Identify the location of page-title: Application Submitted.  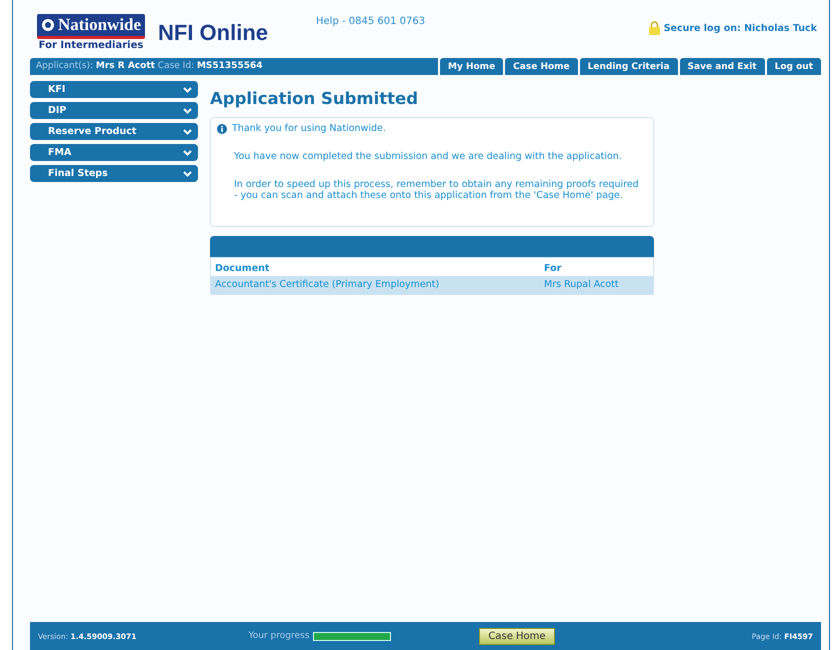
(315, 98).